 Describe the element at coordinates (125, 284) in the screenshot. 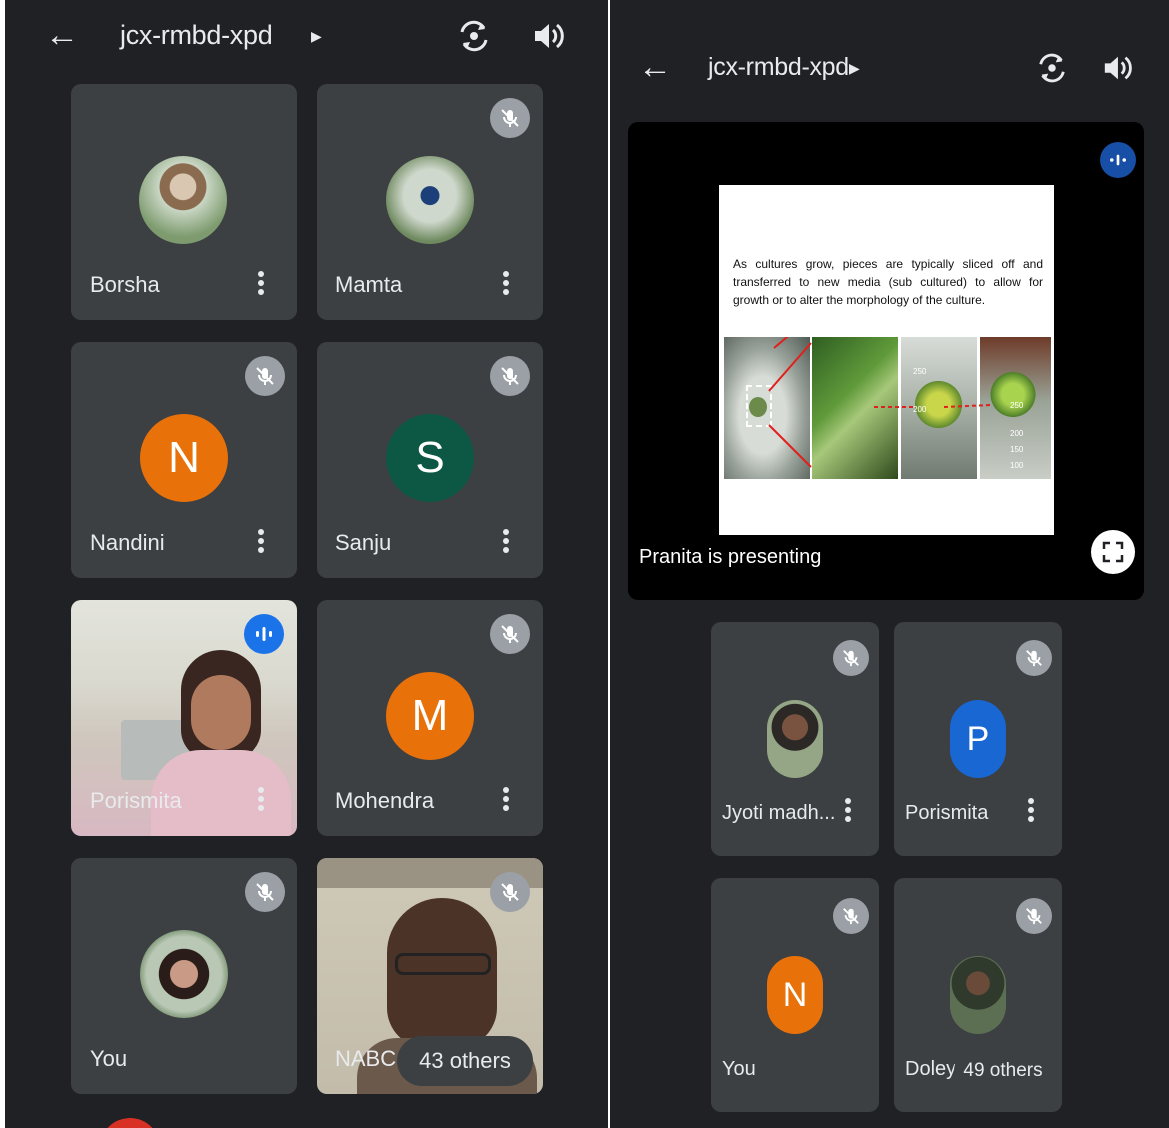

I see `participant-name: Borsha` at that location.